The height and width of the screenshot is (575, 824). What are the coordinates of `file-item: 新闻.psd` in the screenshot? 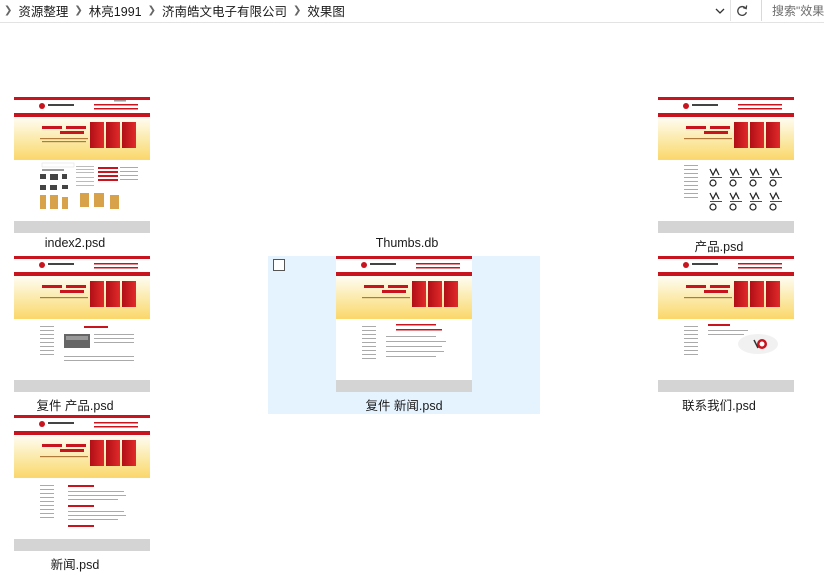 It's located at (75, 495).